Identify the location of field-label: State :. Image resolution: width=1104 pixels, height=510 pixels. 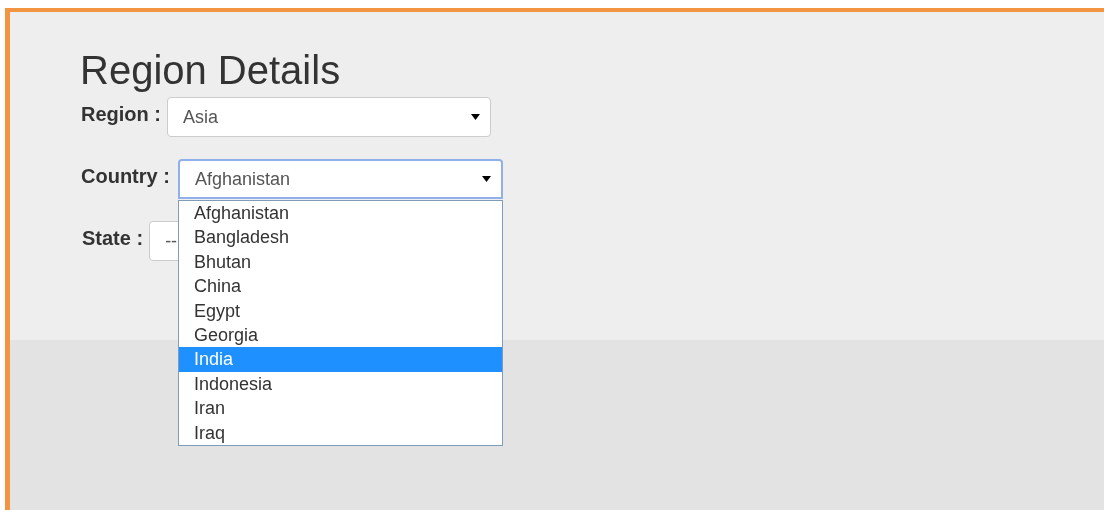
(113, 238).